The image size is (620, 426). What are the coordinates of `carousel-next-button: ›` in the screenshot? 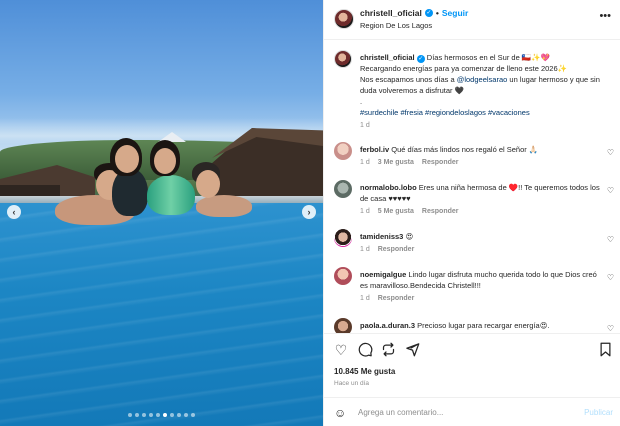 It's located at (309, 212).